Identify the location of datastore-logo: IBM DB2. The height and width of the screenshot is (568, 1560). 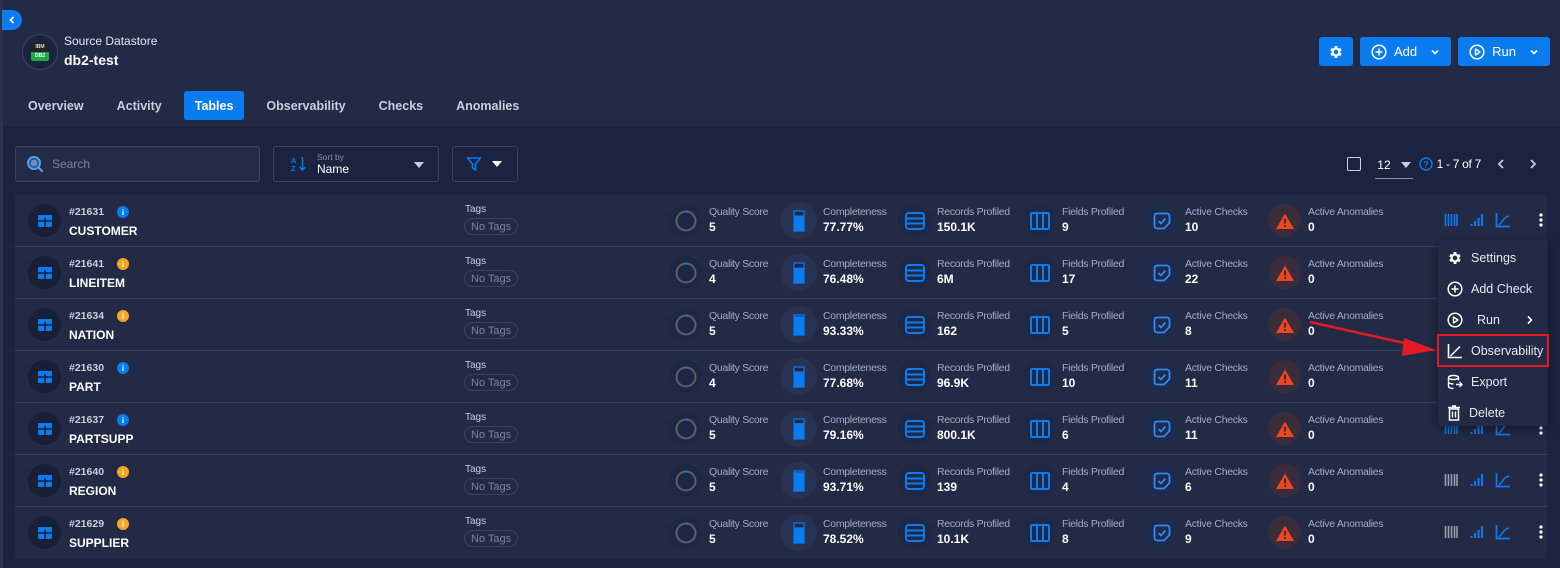
(40, 52).